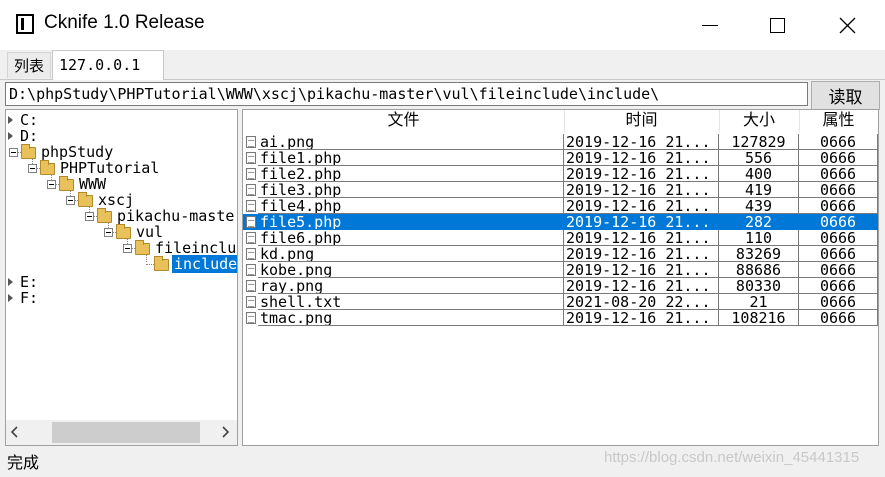 The width and height of the screenshot is (885, 477). What do you see at coordinates (29, 65) in the screenshot?
I see `tab-list: 列表` at bounding box center [29, 65].